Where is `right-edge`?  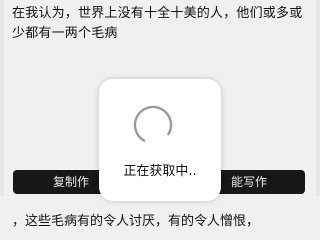 right-edge is located at coordinates (318, 98).